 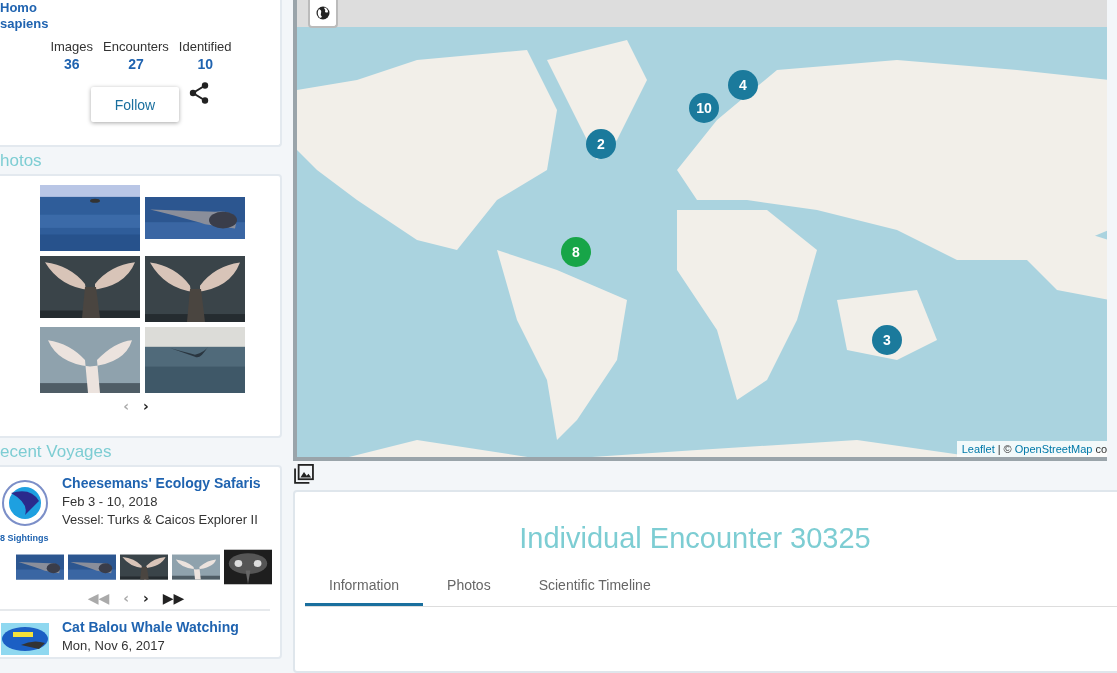 What do you see at coordinates (1101, 449) in the screenshot?
I see `attribution-text: co` at bounding box center [1101, 449].